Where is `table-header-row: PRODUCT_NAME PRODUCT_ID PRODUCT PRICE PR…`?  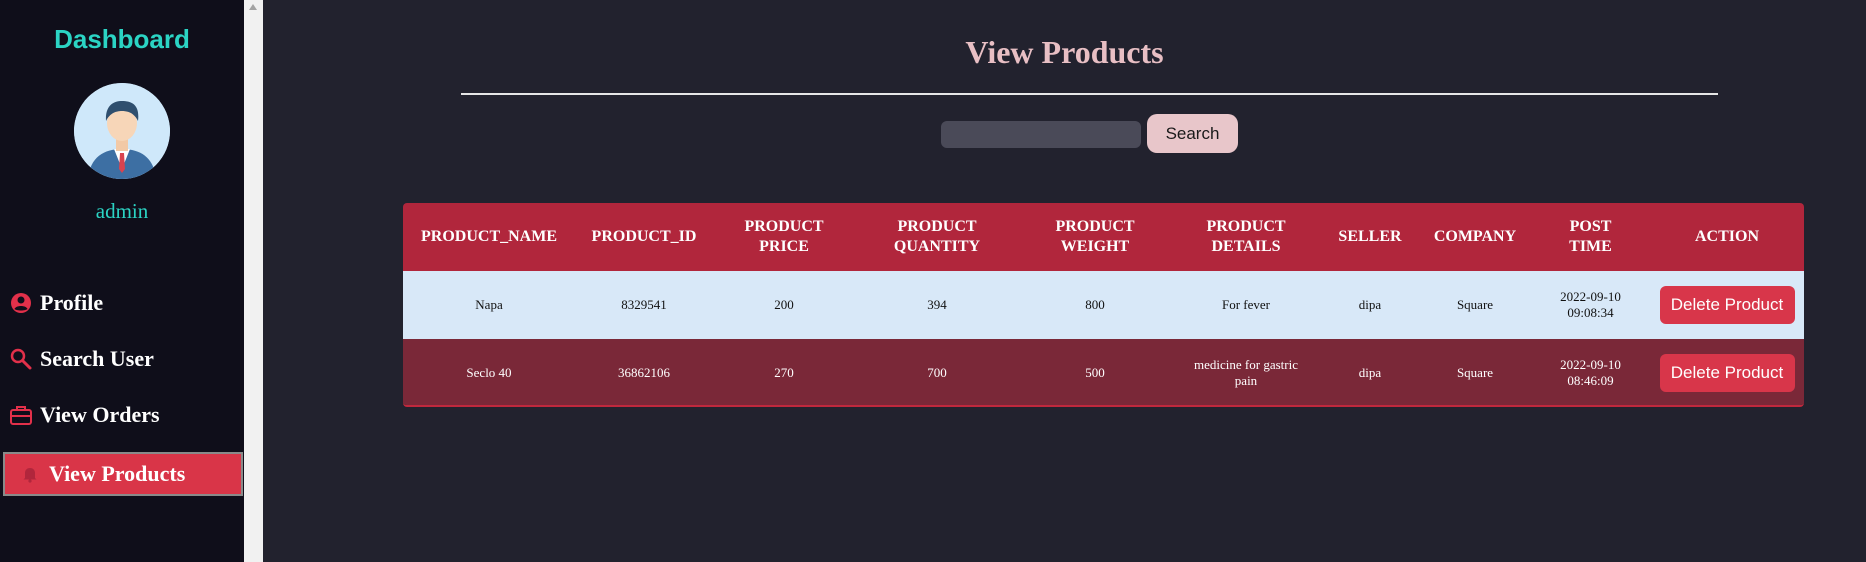
table-header-row: PRODUCT_NAME PRODUCT_ID PRODUCT PRICE PR… is located at coordinates (1103, 237).